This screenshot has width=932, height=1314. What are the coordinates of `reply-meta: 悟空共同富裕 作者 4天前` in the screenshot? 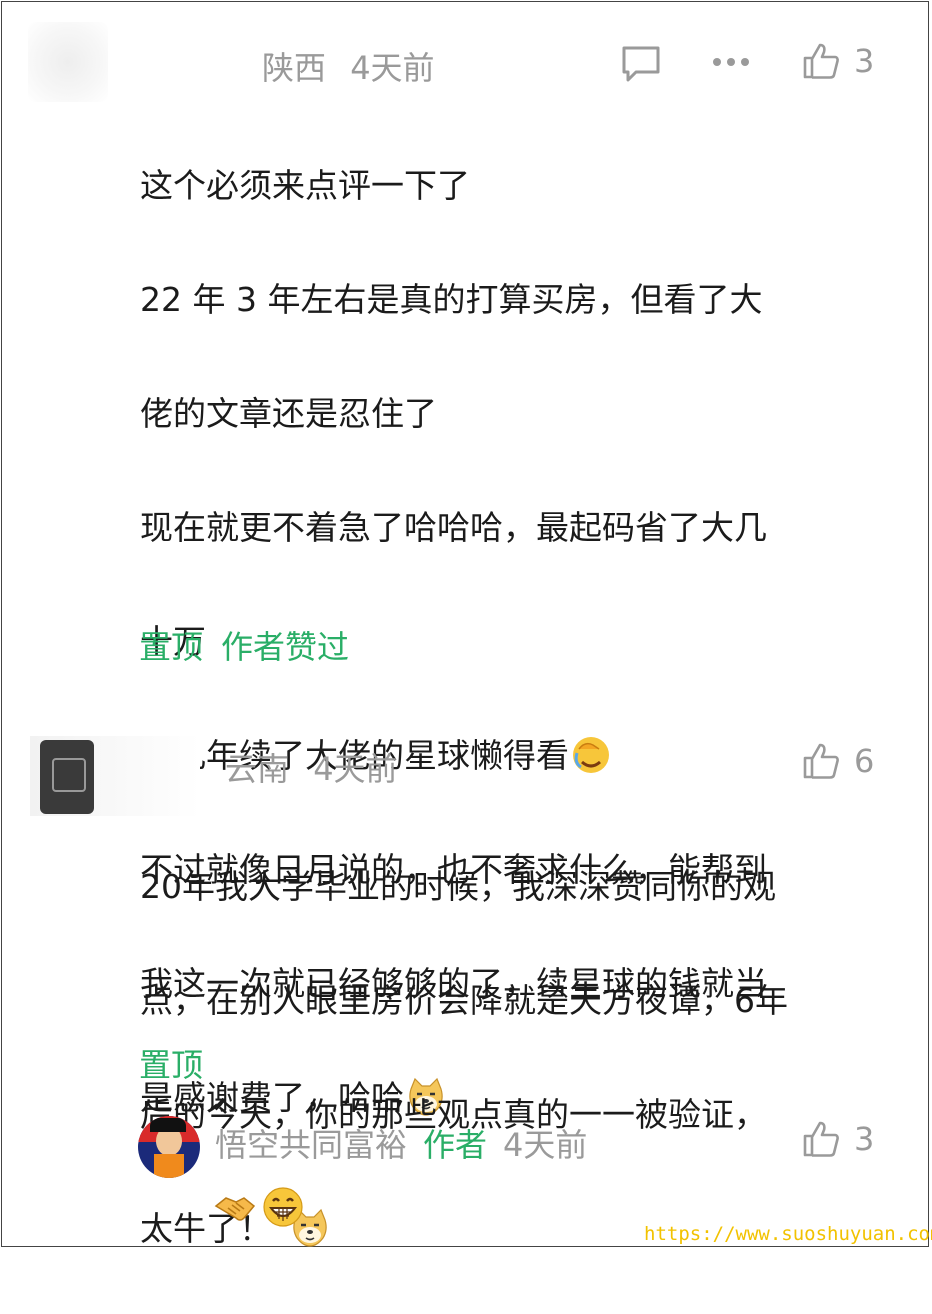 It's located at (401, 1143).